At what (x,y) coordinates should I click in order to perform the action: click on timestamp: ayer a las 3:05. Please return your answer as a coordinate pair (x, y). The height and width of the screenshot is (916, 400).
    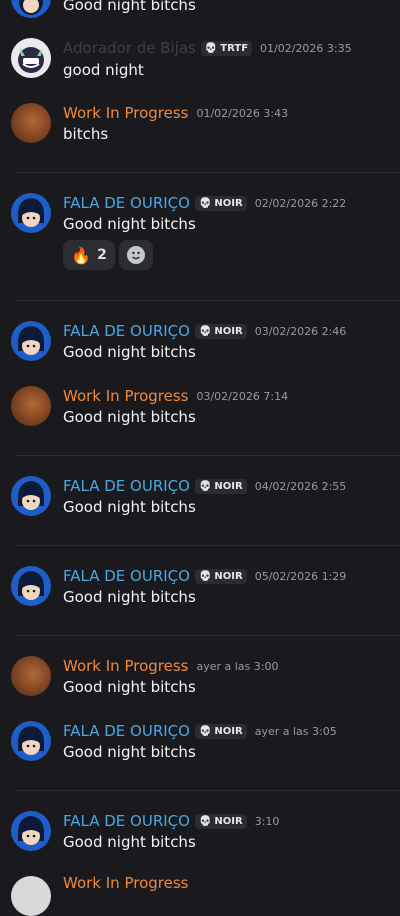
    Looking at the image, I should click on (295, 731).